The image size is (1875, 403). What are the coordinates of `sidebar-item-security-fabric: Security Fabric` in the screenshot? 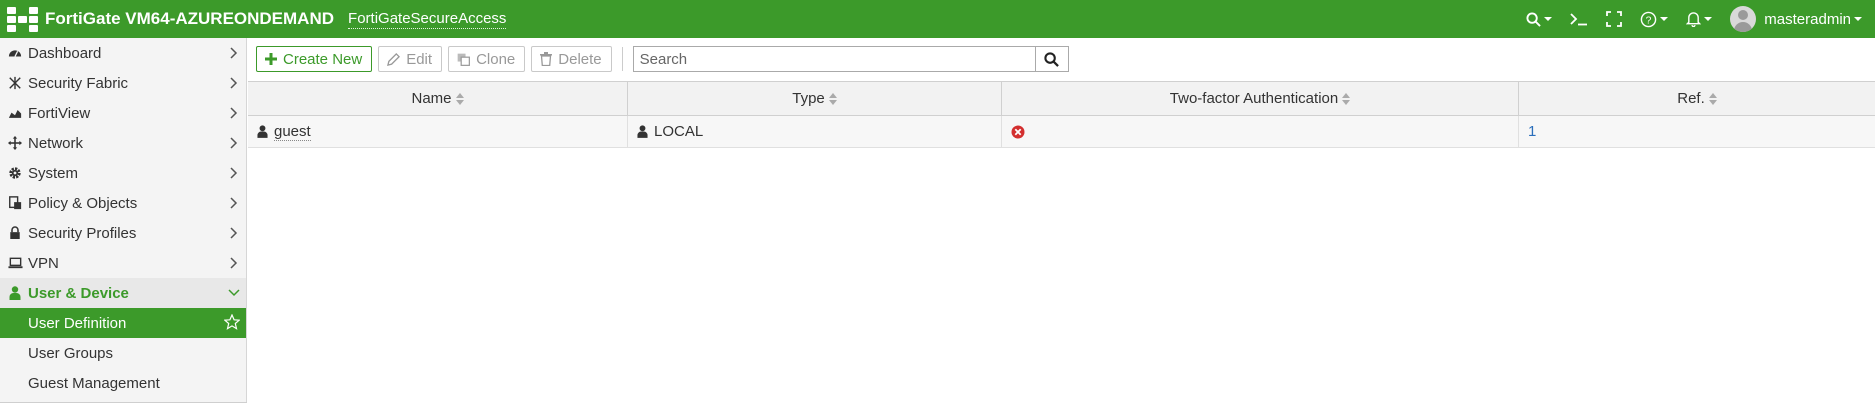 It's located at (123, 83).